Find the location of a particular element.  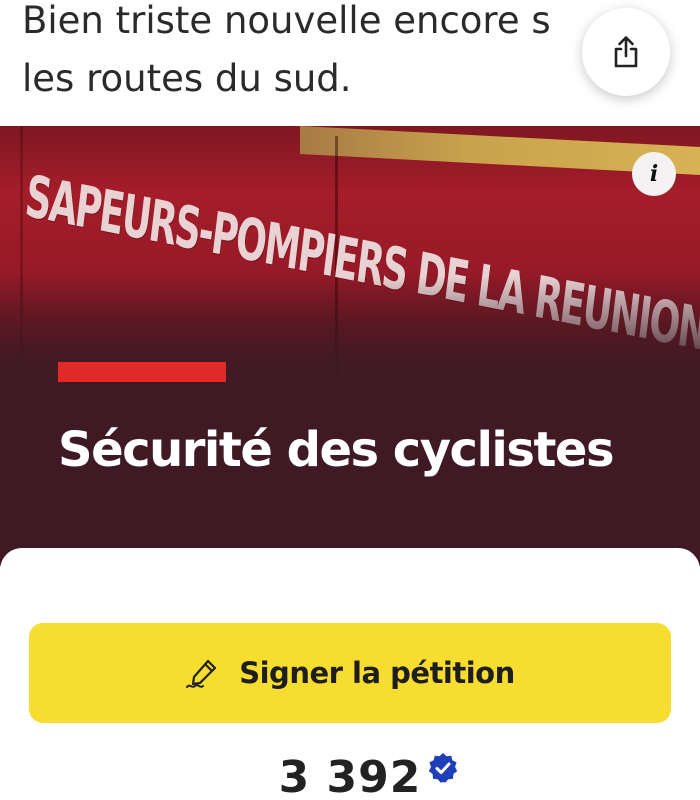

signature-count-wrap: 3 392 is located at coordinates (368, 776).